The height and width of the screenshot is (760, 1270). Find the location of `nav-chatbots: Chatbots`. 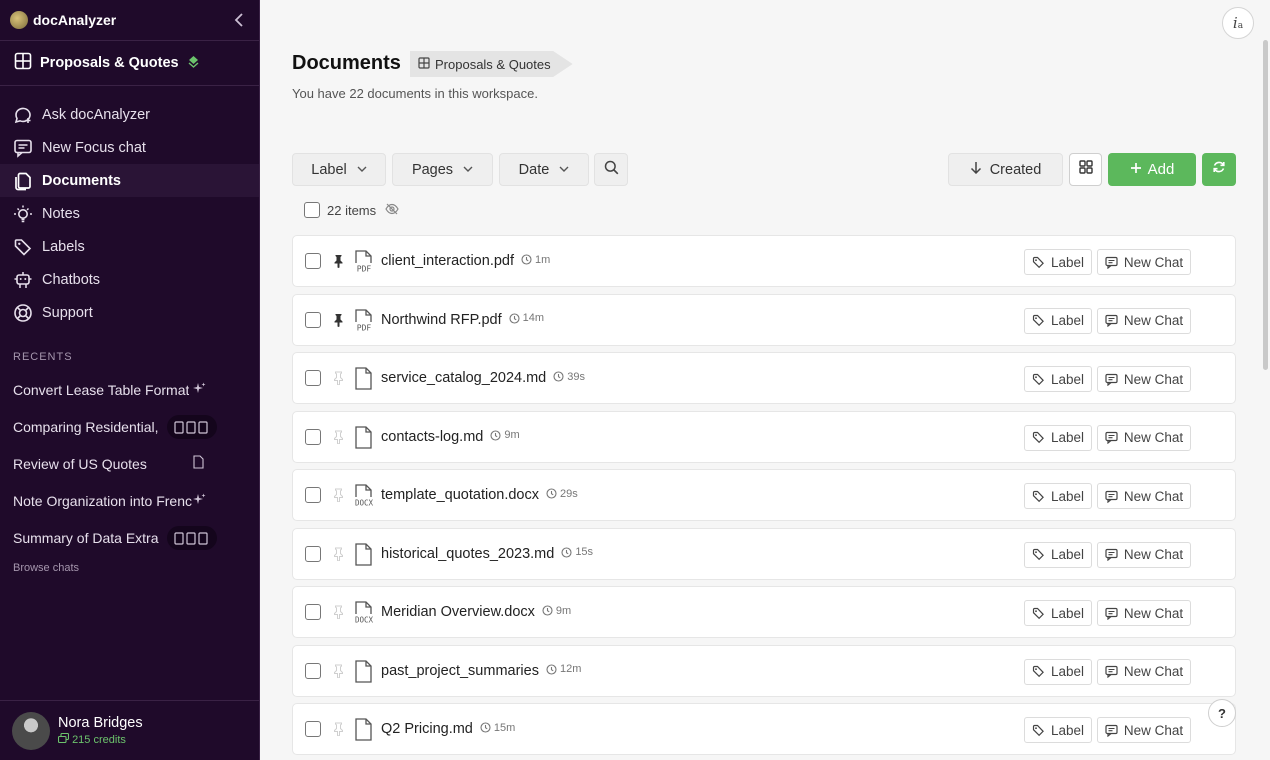

nav-chatbots: Chatbots is located at coordinates (129, 279).